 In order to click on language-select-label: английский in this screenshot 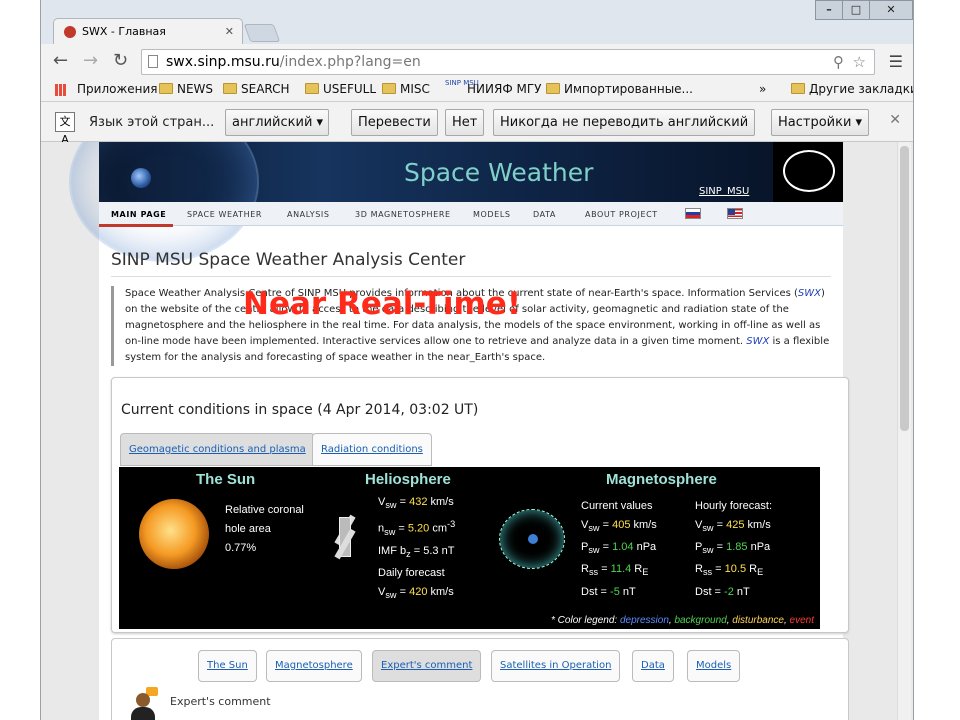, I will do `click(272, 122)`.